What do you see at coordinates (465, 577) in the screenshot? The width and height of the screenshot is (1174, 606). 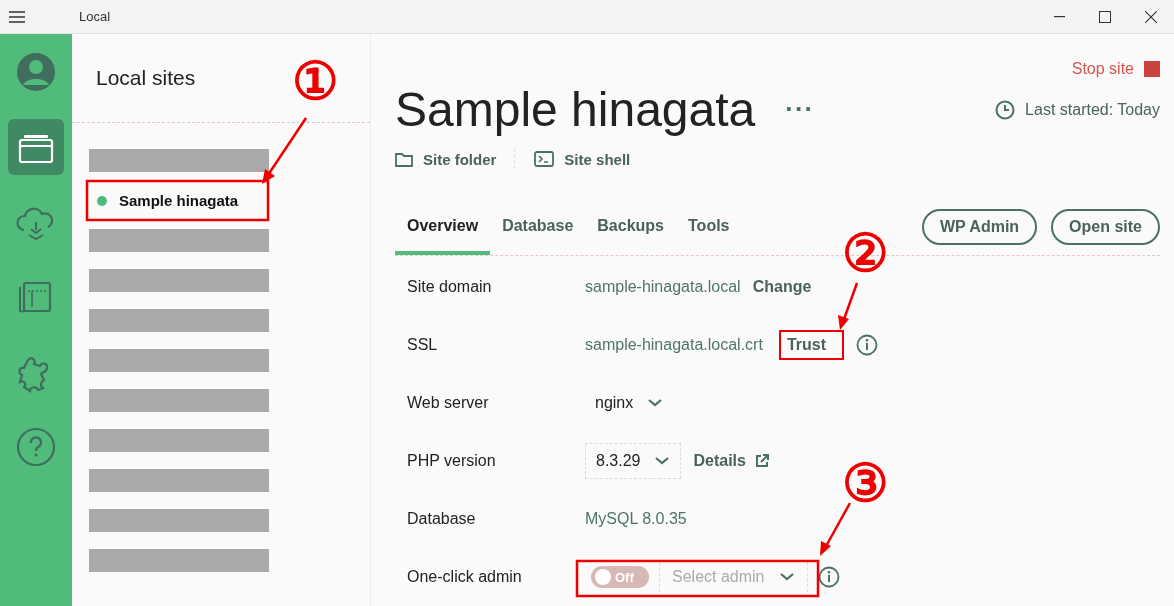 I see `field-label: One-click admin` at bounding box center [465, 577].